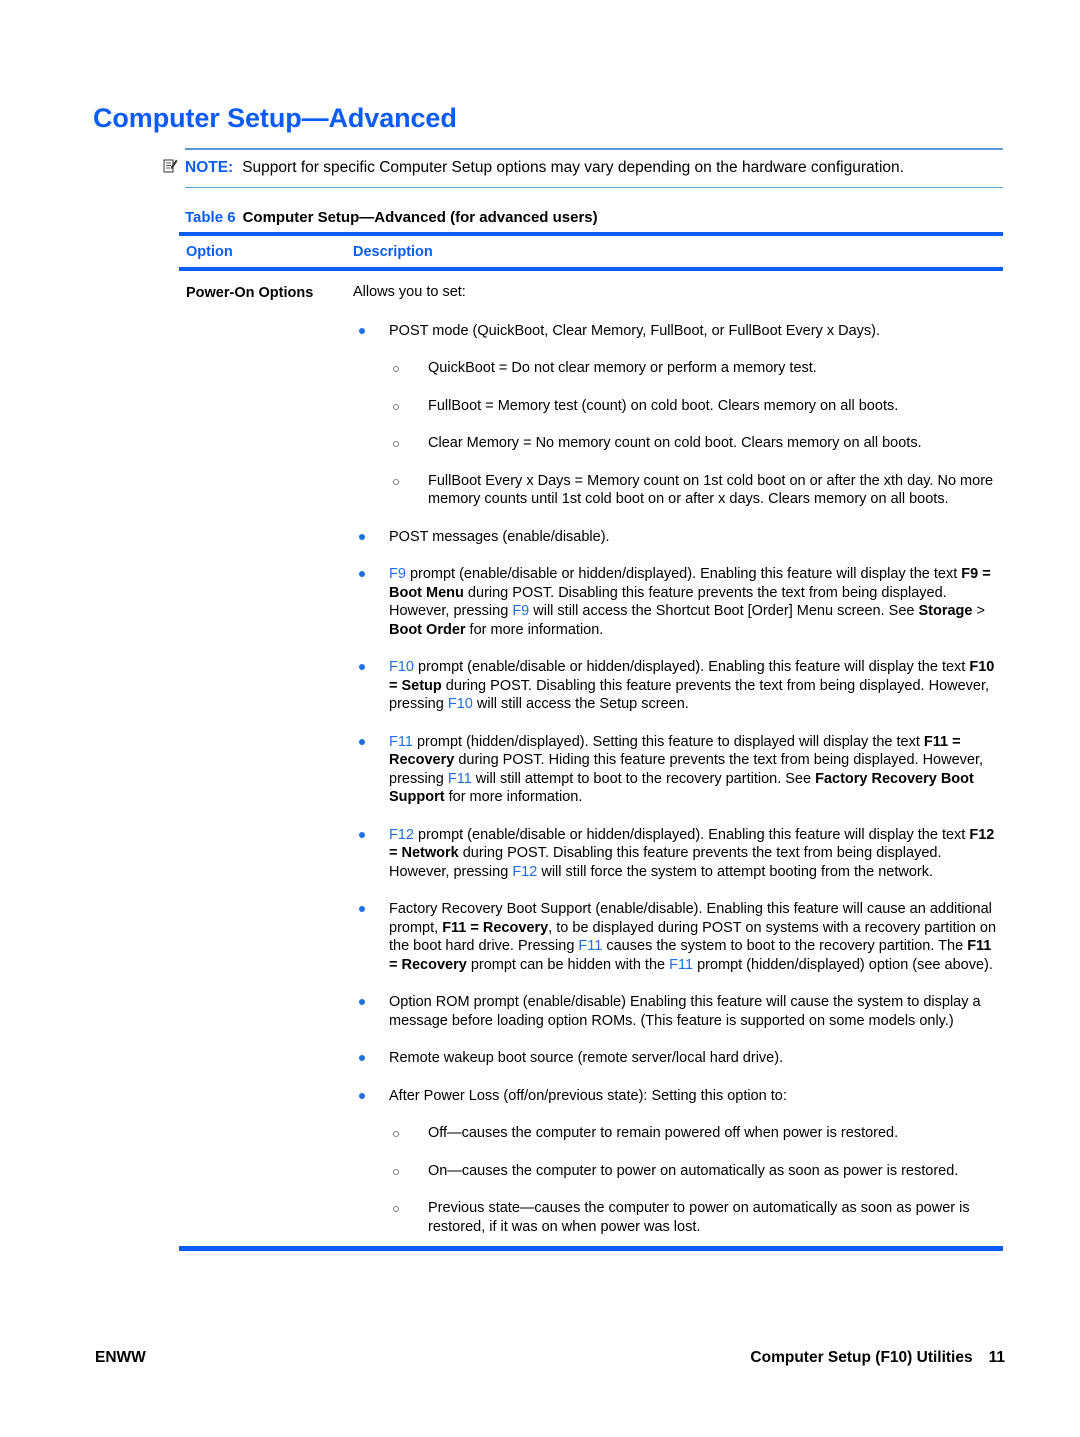  Describe the element at coordinates (945, 611) in the screenshot. I see `emphasis-text: Storage` at that location.